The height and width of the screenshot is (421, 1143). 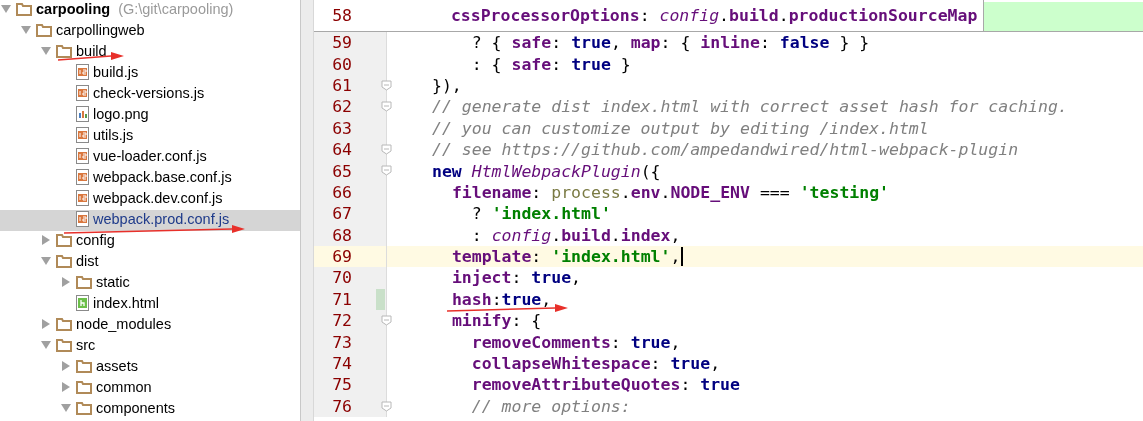 What do you see at coordinates (150, 220) in the screenshot?
I see `tree-item: webpack.prod.conf.js` at bounding box center [150, 220].